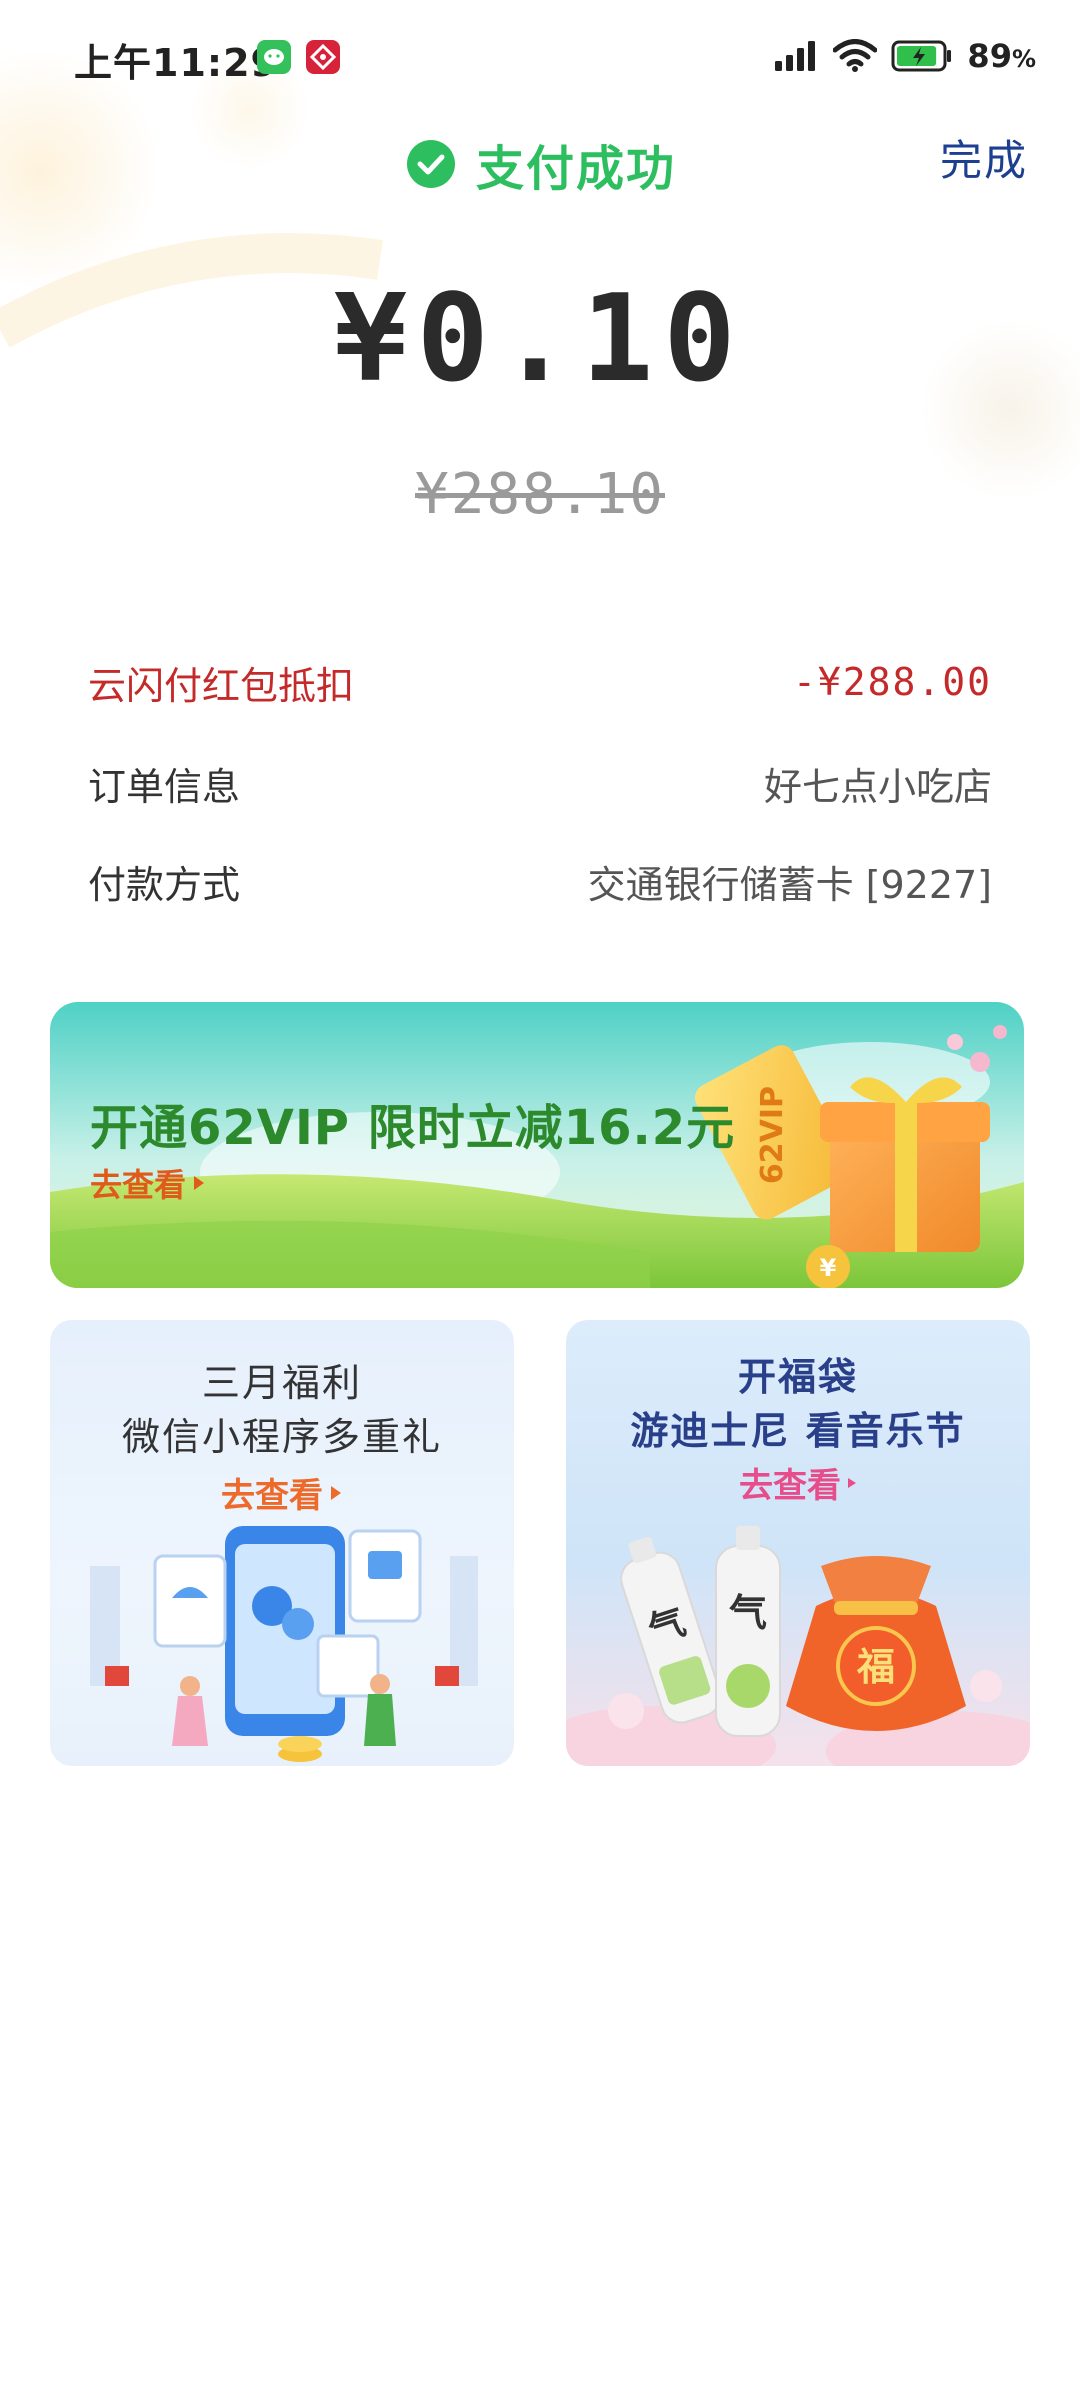 This screenshot has height=2400, width=1080. I want to click on payment-method-label: 付款方式, so click(164, 884).